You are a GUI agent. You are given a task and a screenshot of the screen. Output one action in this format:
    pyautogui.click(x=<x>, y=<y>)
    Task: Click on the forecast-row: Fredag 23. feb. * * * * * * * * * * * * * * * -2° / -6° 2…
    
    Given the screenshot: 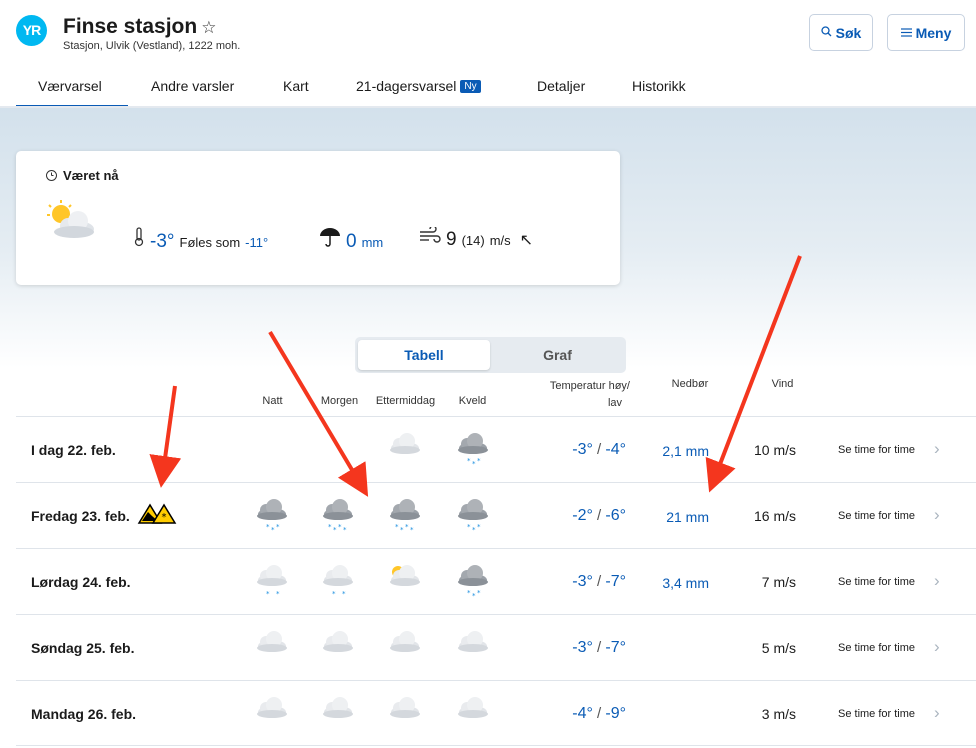 What is the action you would take?
    pyautogui.click(x=496, y=515)
    